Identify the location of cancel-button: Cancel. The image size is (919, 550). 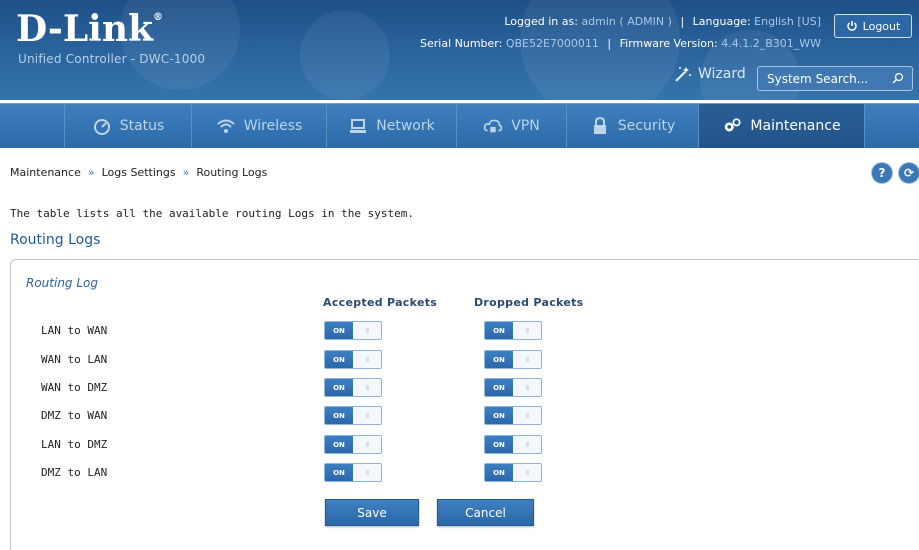
(485, 512).